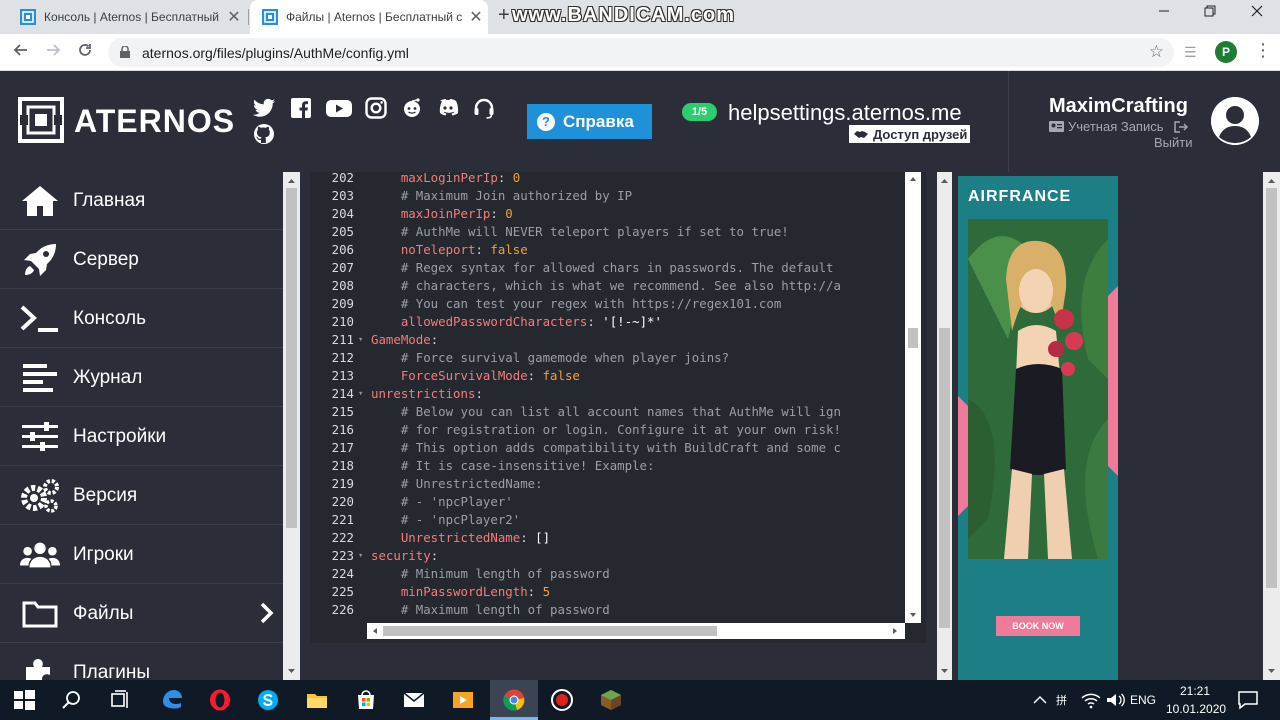  I want to click on reading-list-icon: ☰, so click(1190, 52).